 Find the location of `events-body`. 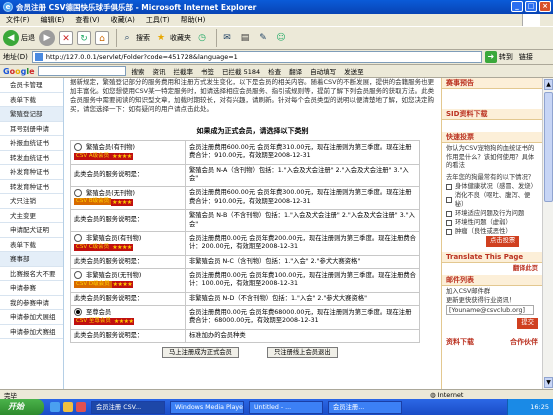

events-body is located at coordinates (492, 99).